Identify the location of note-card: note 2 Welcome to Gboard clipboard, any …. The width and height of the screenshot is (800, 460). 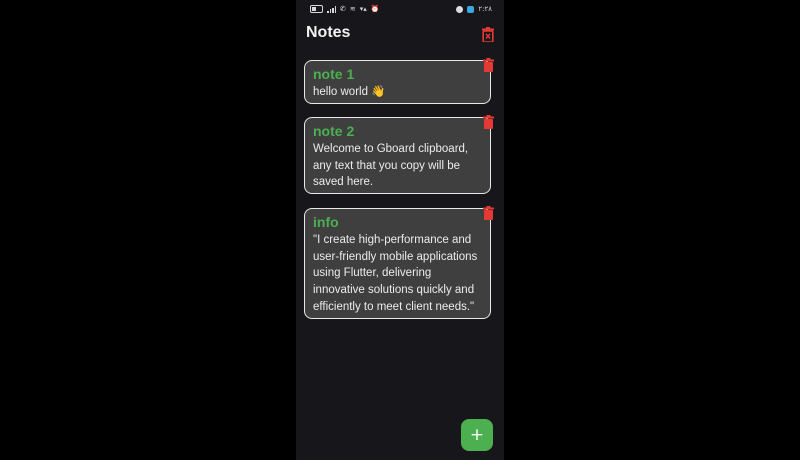
(399, 154).